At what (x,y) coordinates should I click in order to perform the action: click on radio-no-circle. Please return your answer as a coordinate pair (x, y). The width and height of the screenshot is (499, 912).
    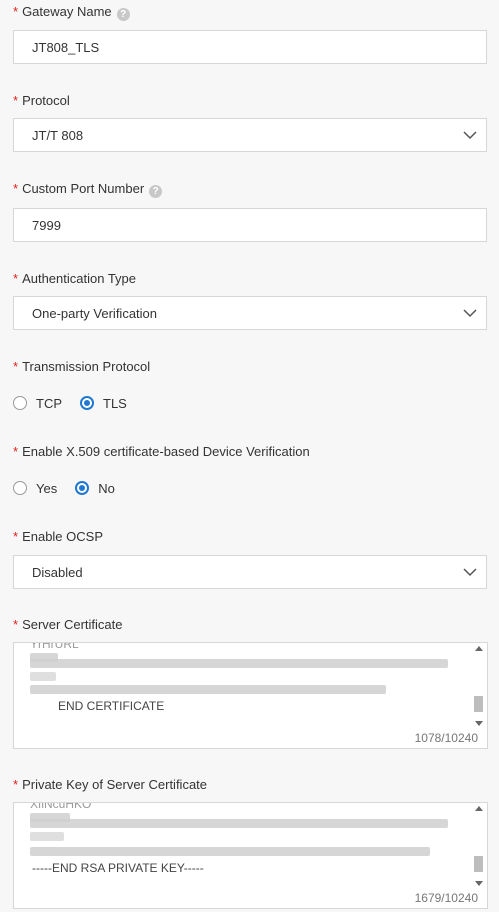
    Looking at the image, I should click on (82, 488).